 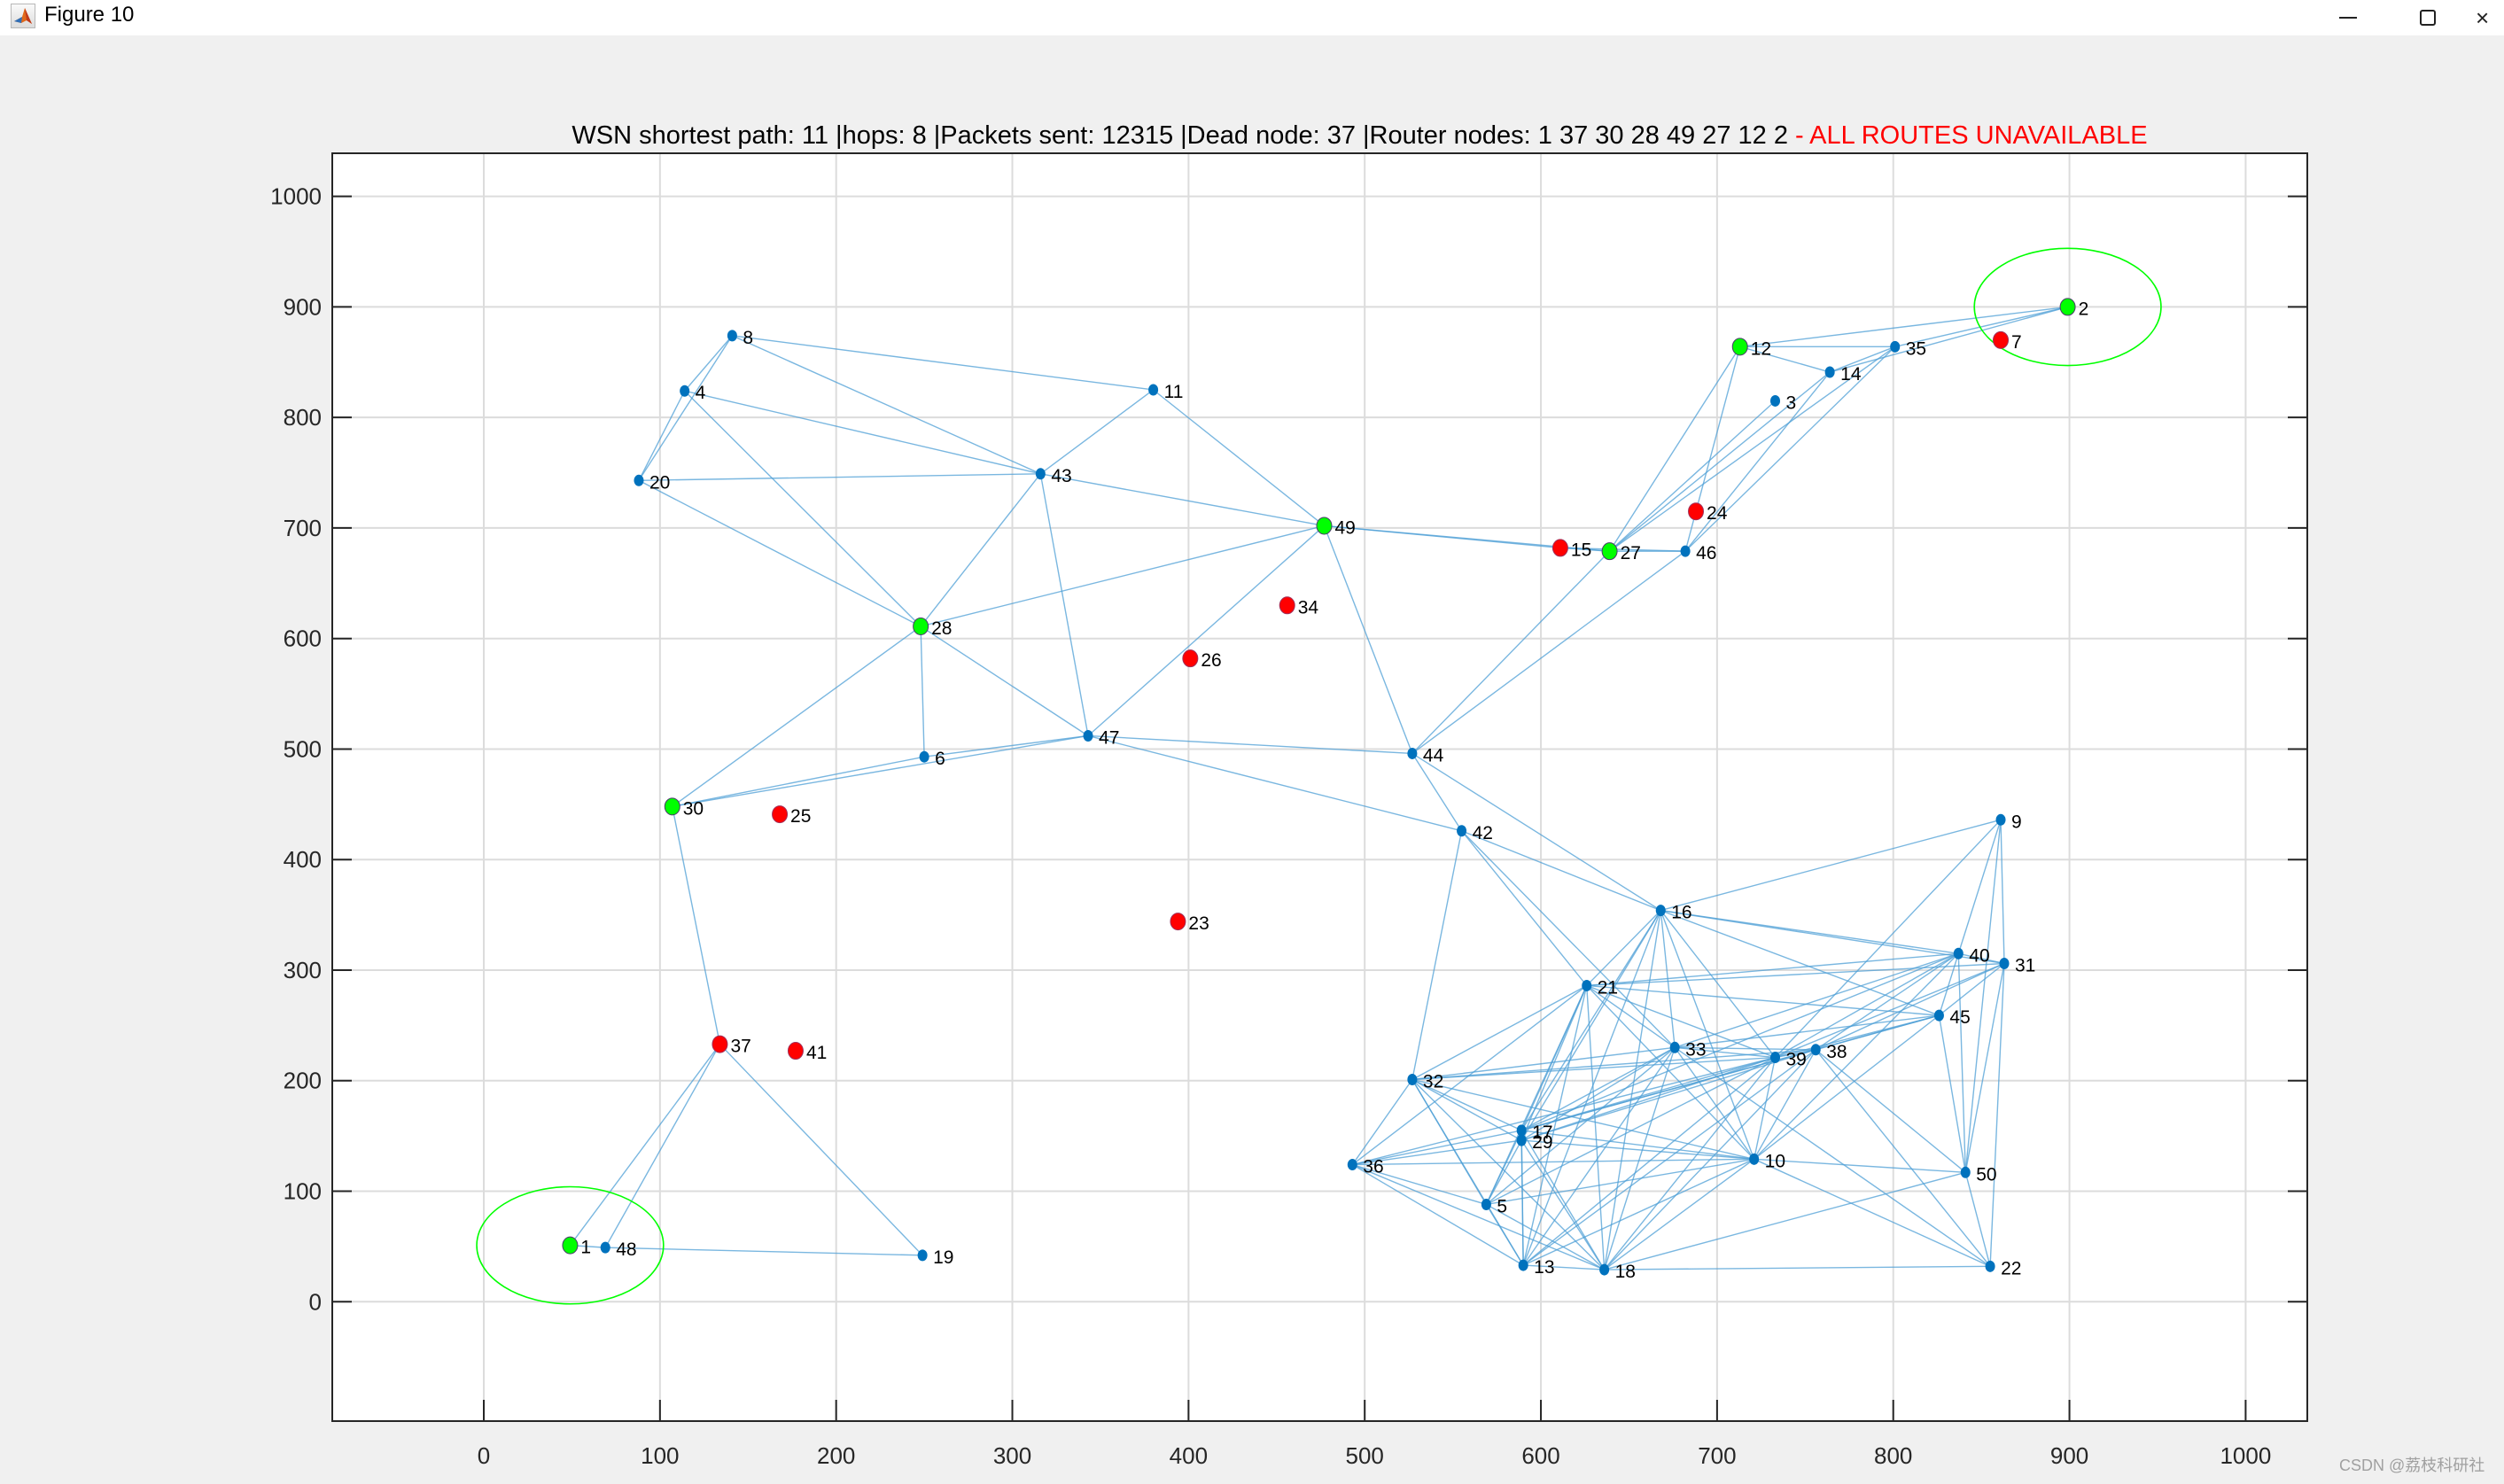 What do you see at coordinates (1178, 922) in the screenshot?
I see `node-23-dead` at bounding box center [1178, 922].